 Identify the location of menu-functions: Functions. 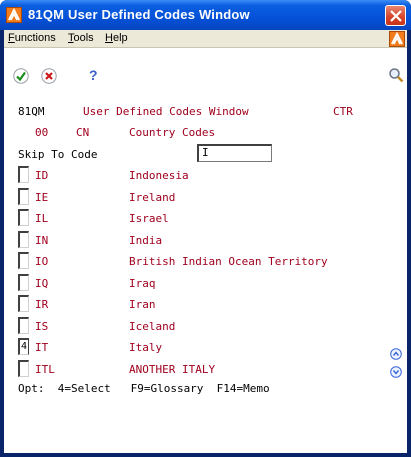
(32, 38).